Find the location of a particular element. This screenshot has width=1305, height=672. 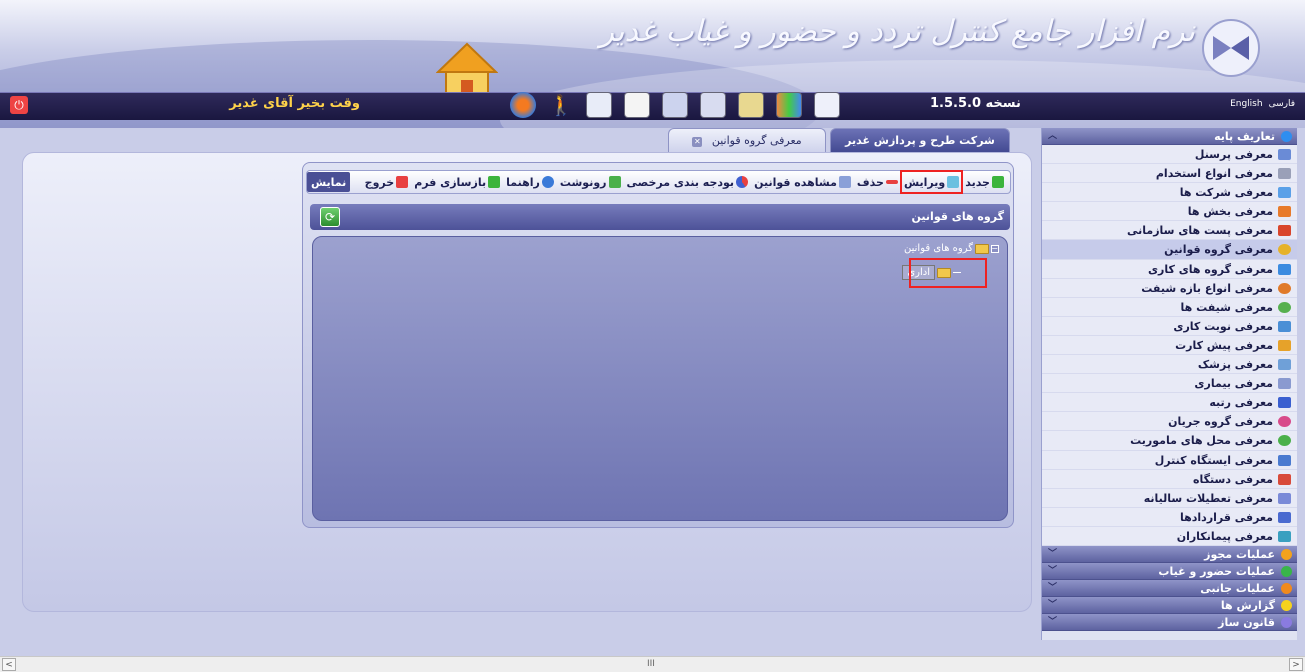

scroll-left-icon: < is located at coordinates (9, 664).